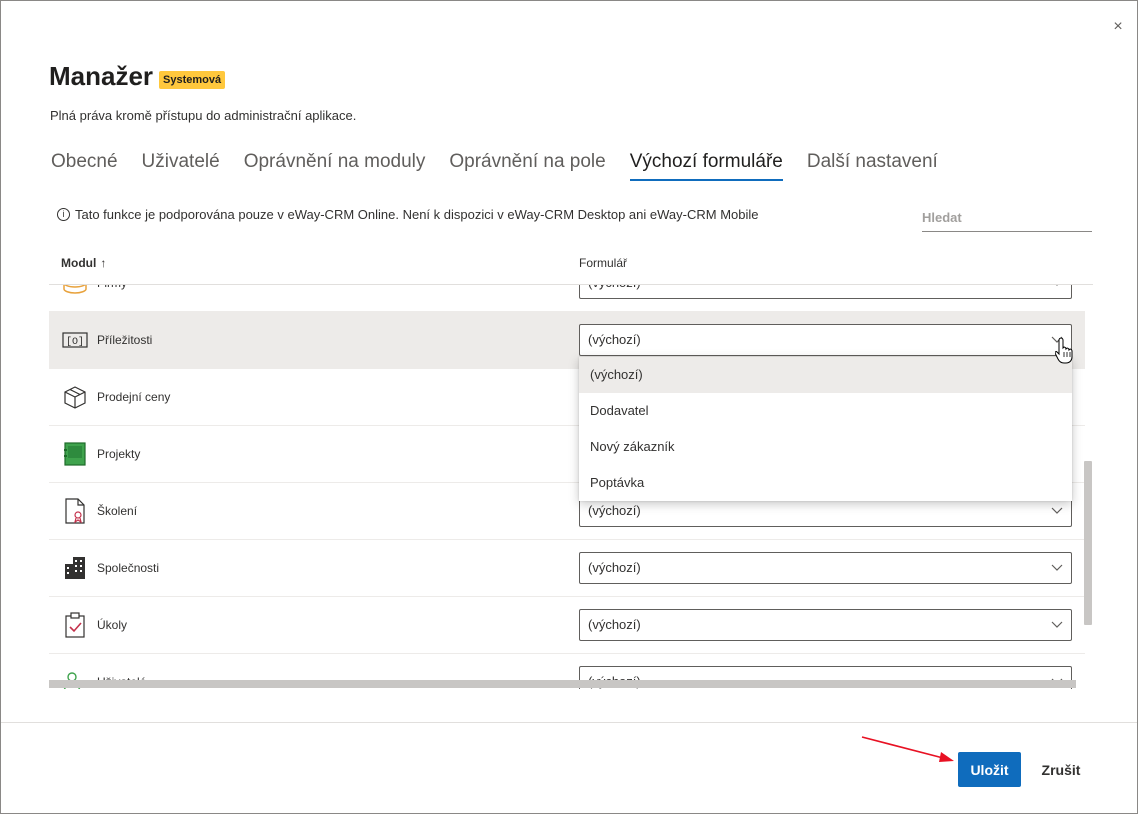 This screenshot has height=814, width=1138. I want to click on certificate-icon, so click(75, 511).